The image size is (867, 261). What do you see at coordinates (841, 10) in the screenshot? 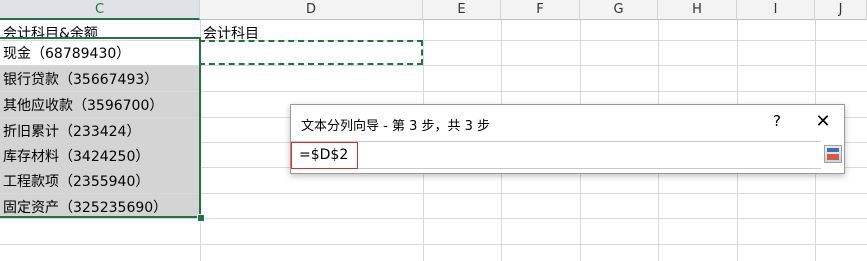
I see `column-header-j: J` at bounding box center [841, 10].